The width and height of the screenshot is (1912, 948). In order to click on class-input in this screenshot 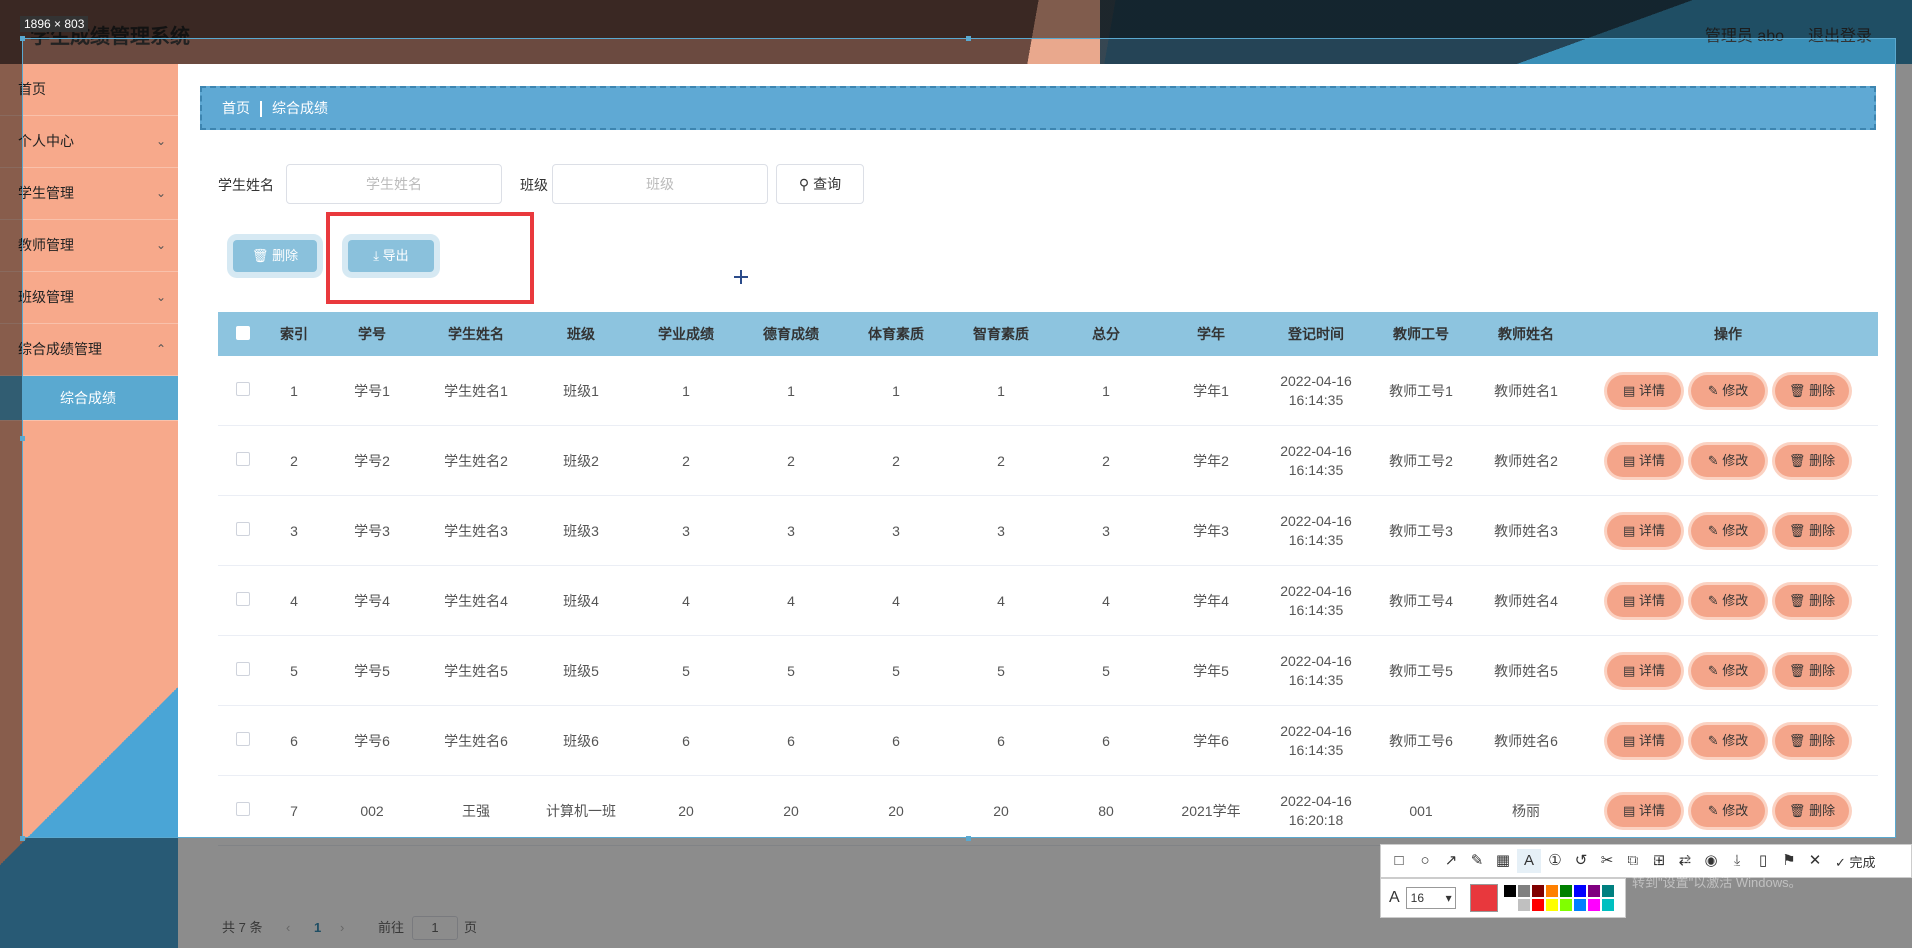, I will do `click(660, 184)`.